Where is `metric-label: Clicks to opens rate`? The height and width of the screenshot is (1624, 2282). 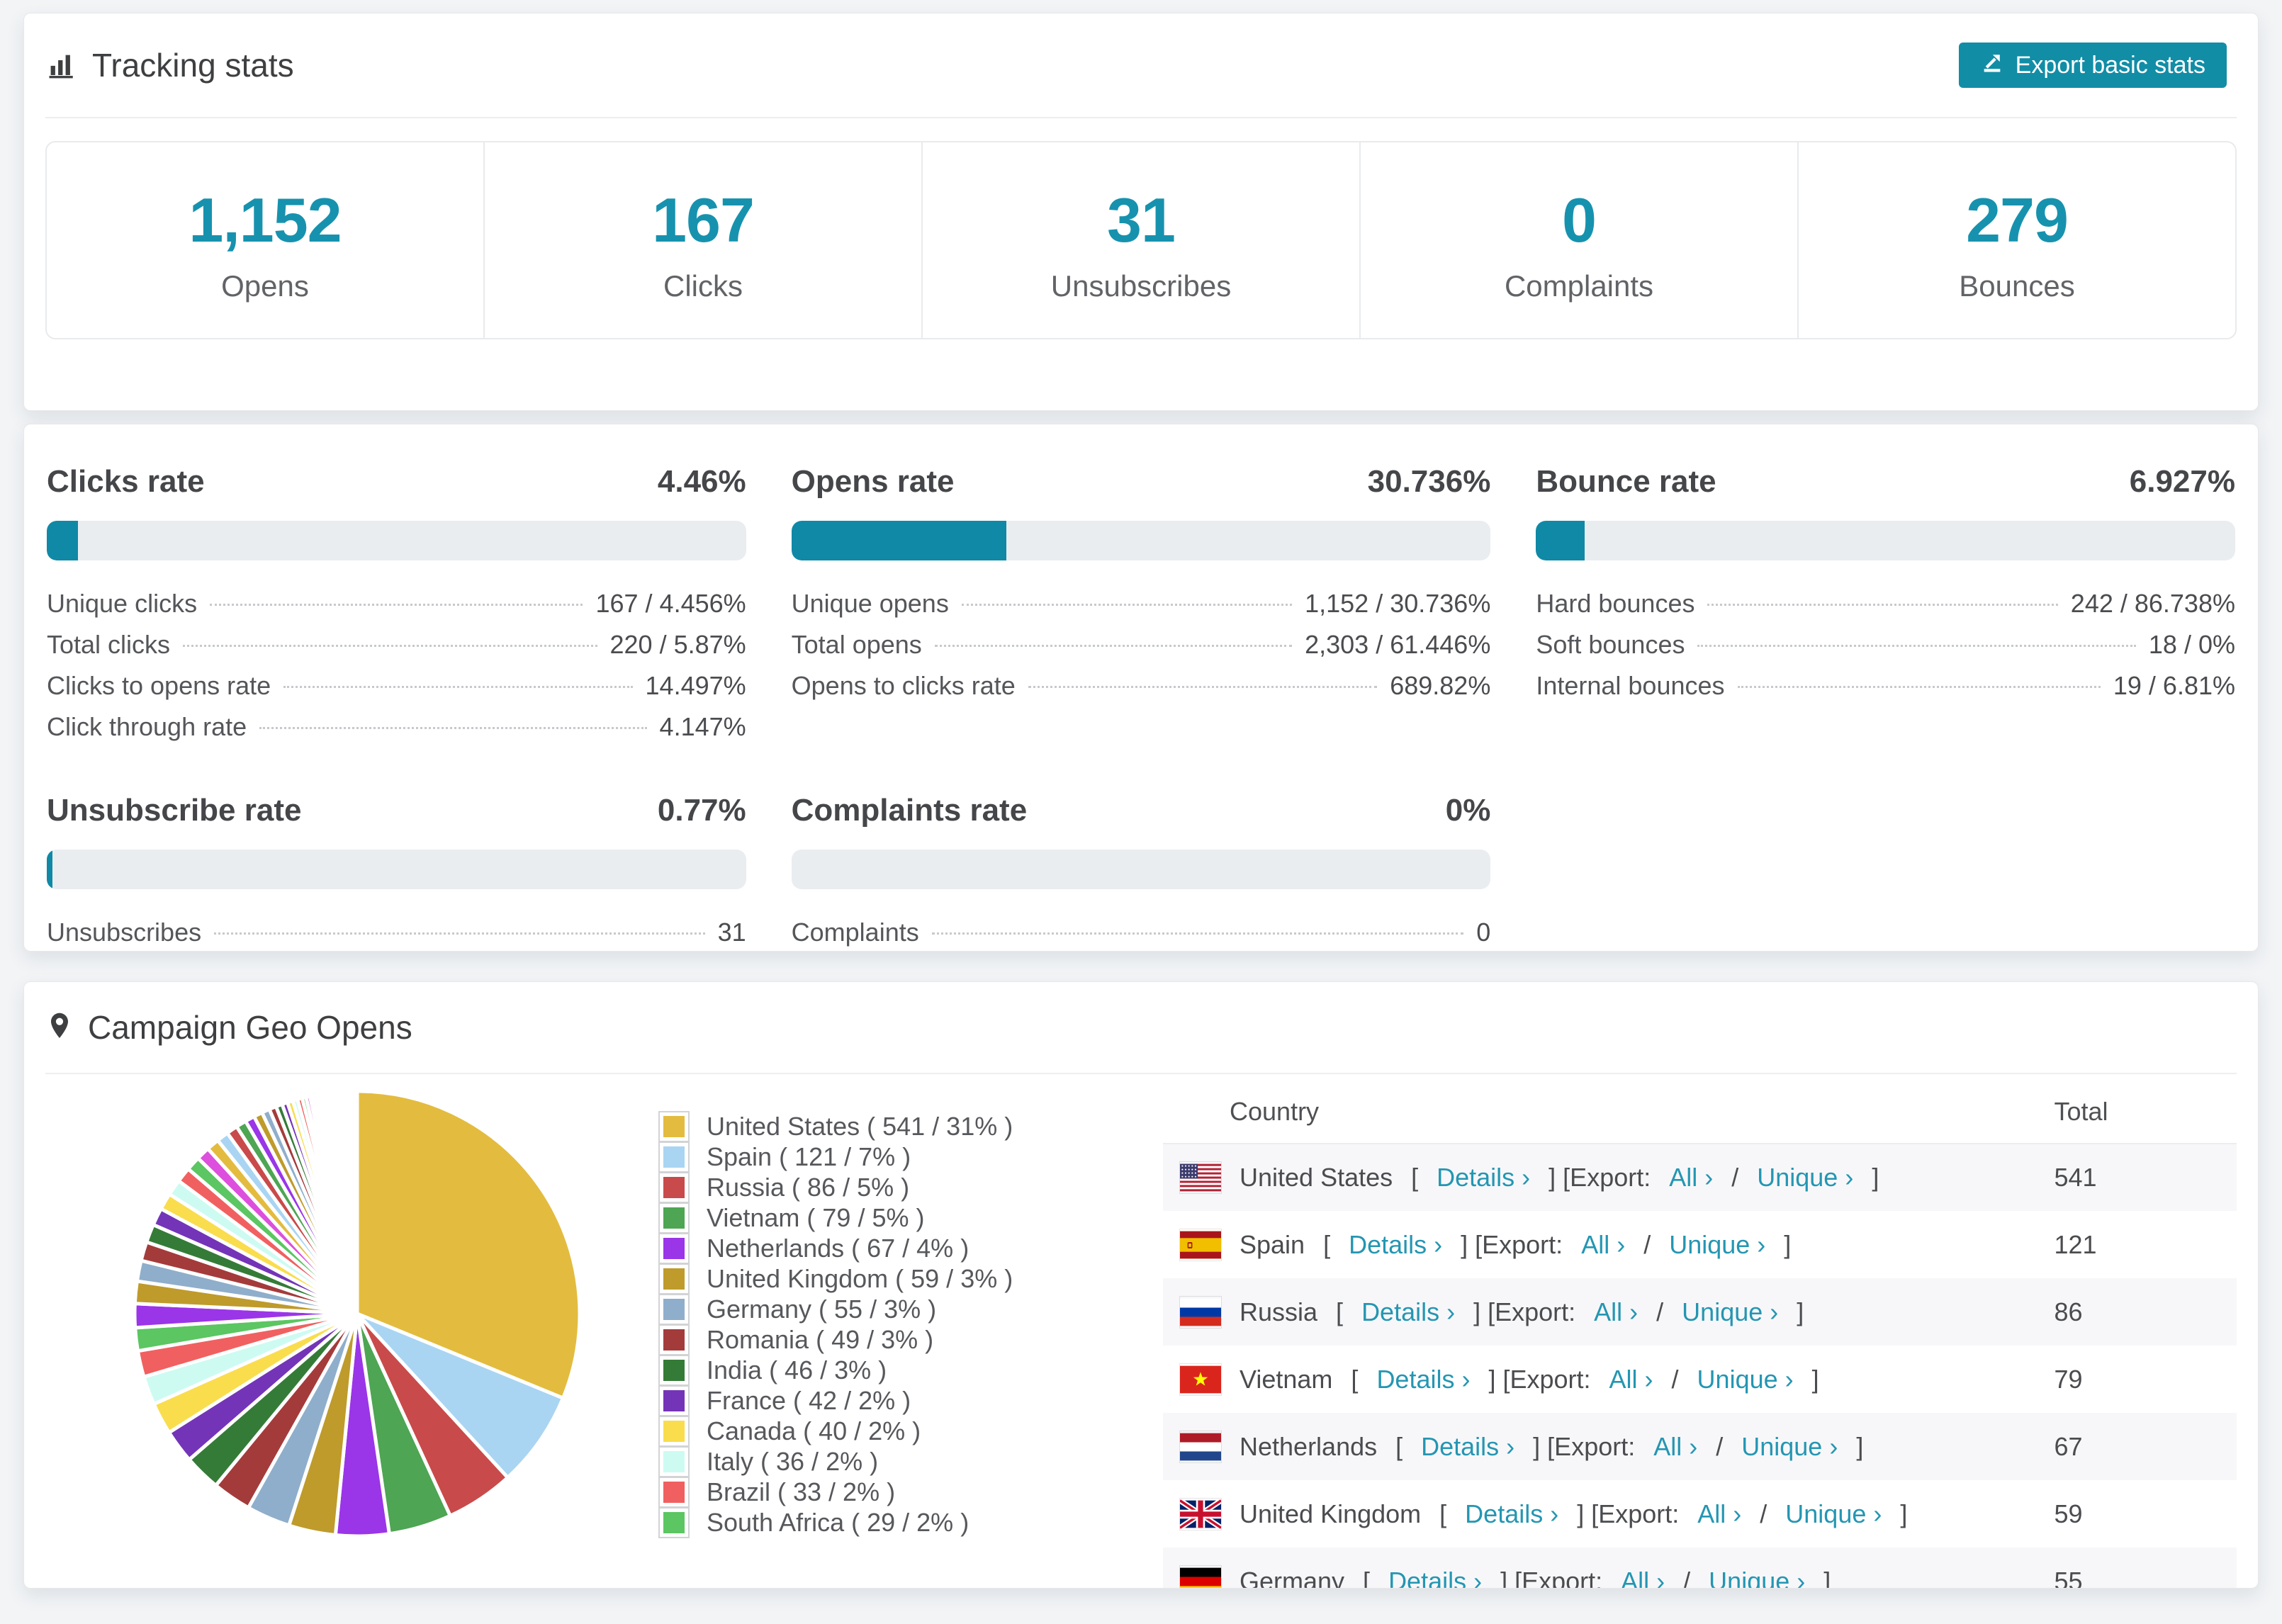 metric-label: Clicks to opens rate is located at coordinates (159, 685).